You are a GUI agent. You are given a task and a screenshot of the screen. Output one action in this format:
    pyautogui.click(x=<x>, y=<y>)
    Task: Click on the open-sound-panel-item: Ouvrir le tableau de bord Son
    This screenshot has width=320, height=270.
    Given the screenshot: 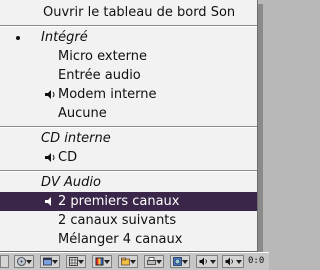 What is the action you would take?
    pyautogui.click(x=128, y=12)
    